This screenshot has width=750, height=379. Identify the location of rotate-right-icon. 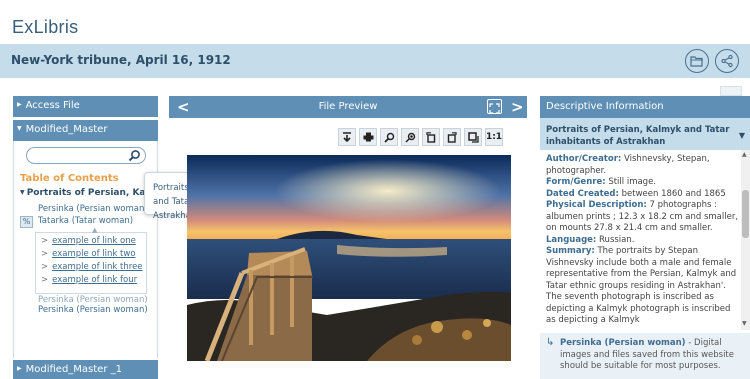
(452, 137).